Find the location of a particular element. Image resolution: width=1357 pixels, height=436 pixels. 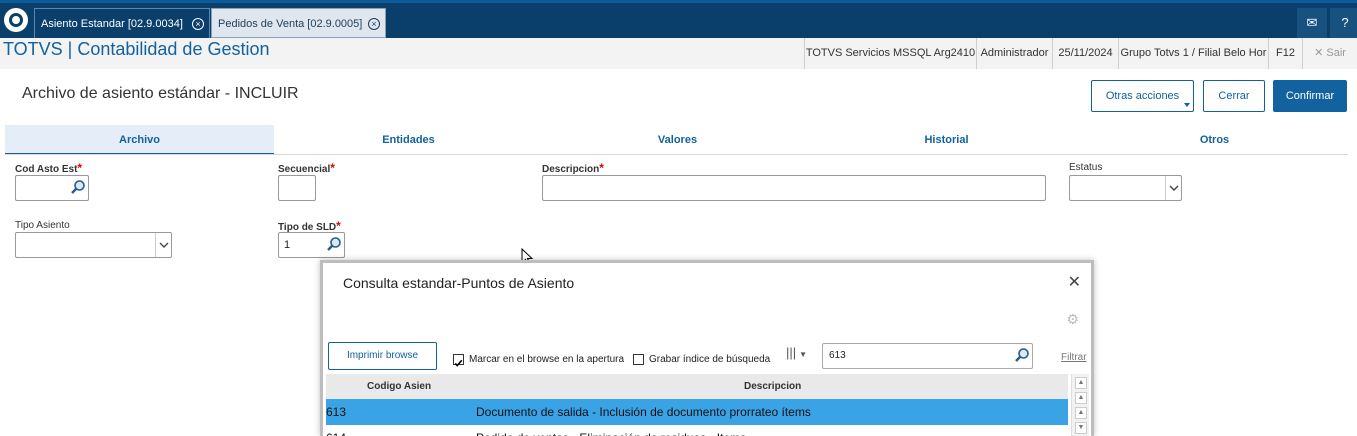

form-title: Archivo de asiento estándar - INCLUIR is located at coordinates (160, 93).